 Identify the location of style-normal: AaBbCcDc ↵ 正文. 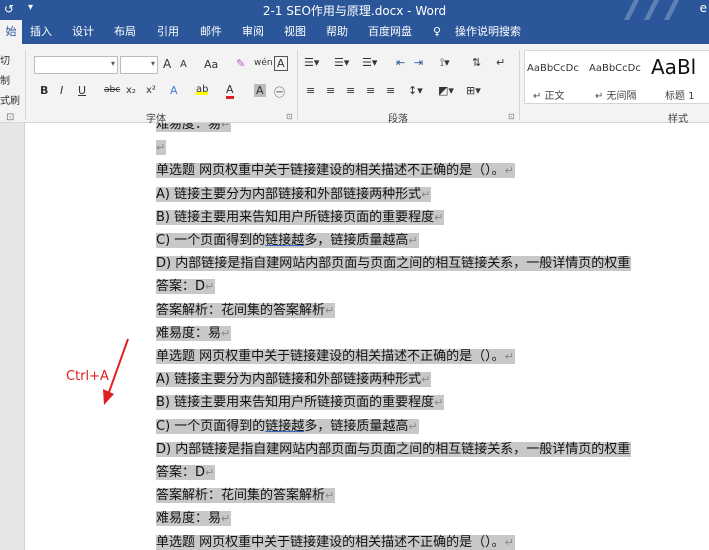
(556, 77).